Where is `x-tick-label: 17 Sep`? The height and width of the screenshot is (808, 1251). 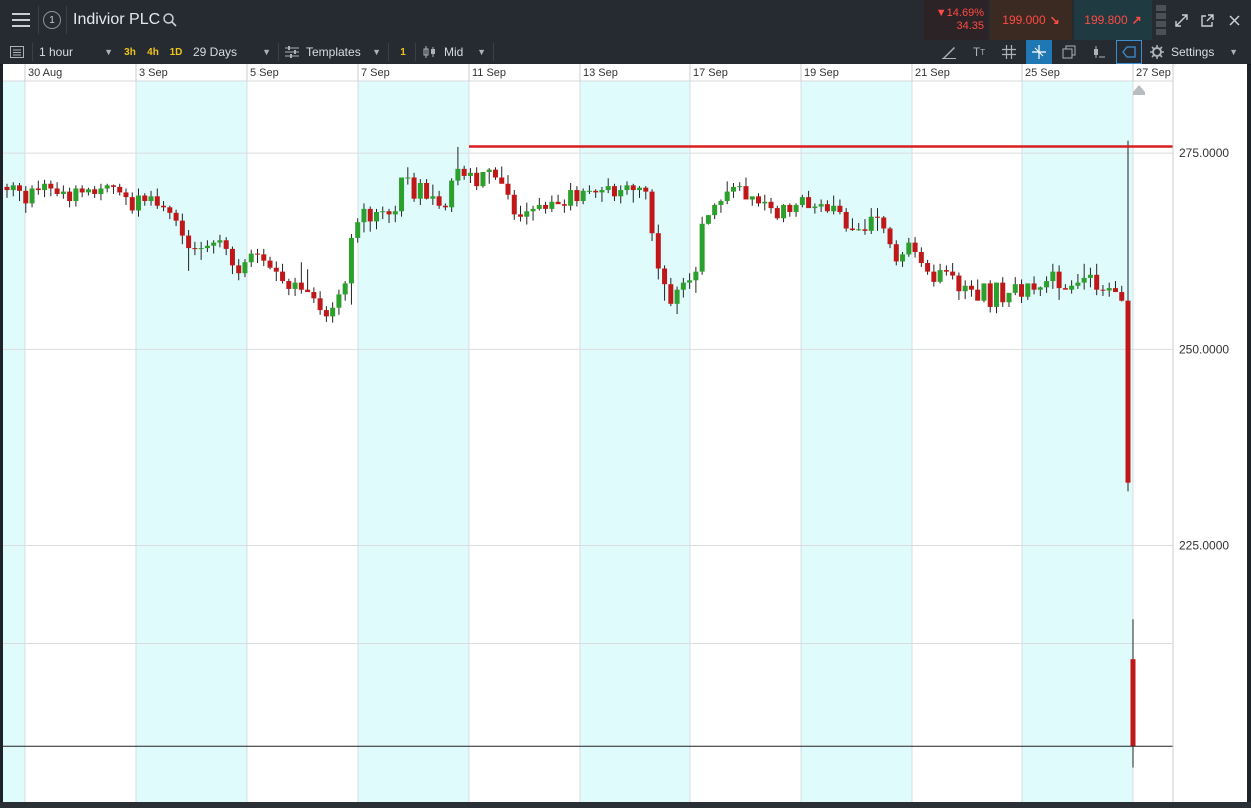 x-tick-label: 17 Sep is located at coordinates (710, 73).